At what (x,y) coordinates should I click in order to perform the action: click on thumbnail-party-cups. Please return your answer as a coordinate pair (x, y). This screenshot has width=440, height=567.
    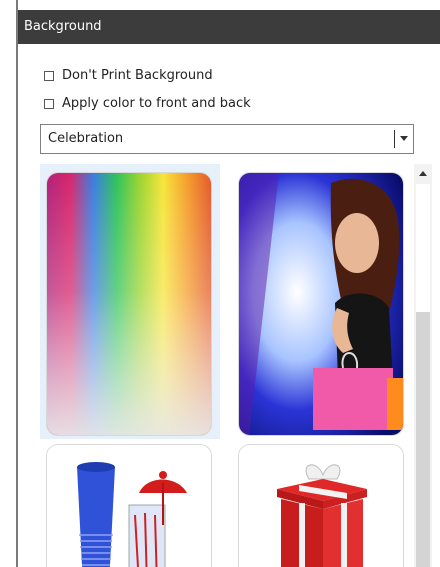
    Looking at the image, I should click on (129, 505).